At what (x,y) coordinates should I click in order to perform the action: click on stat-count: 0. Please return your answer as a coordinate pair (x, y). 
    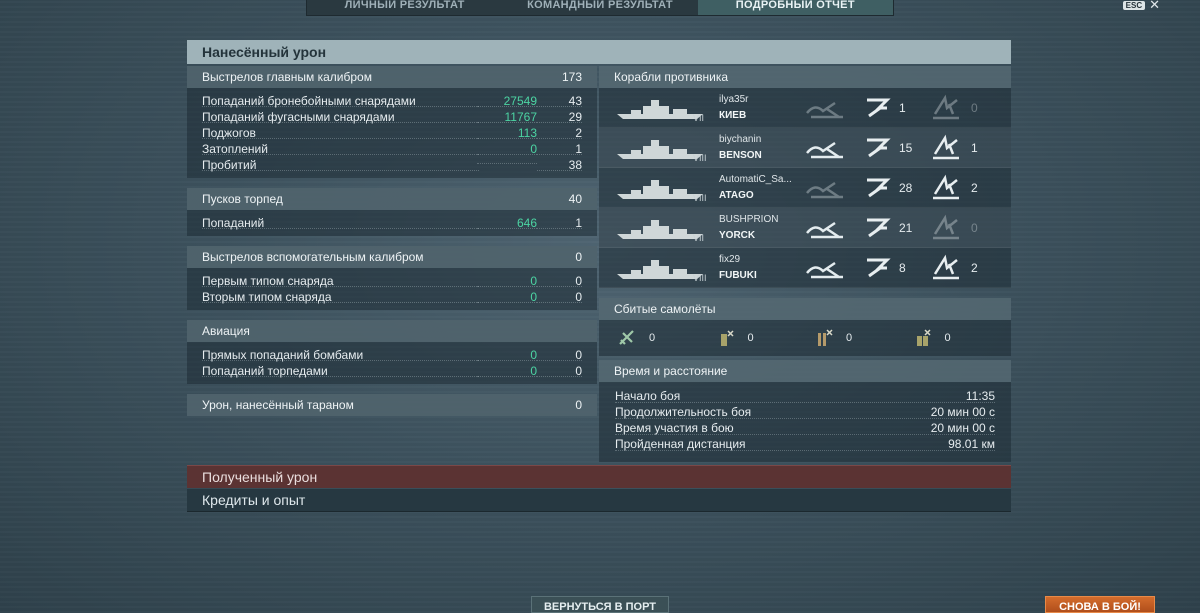
    Looking at the image, I should click on (559, 297).